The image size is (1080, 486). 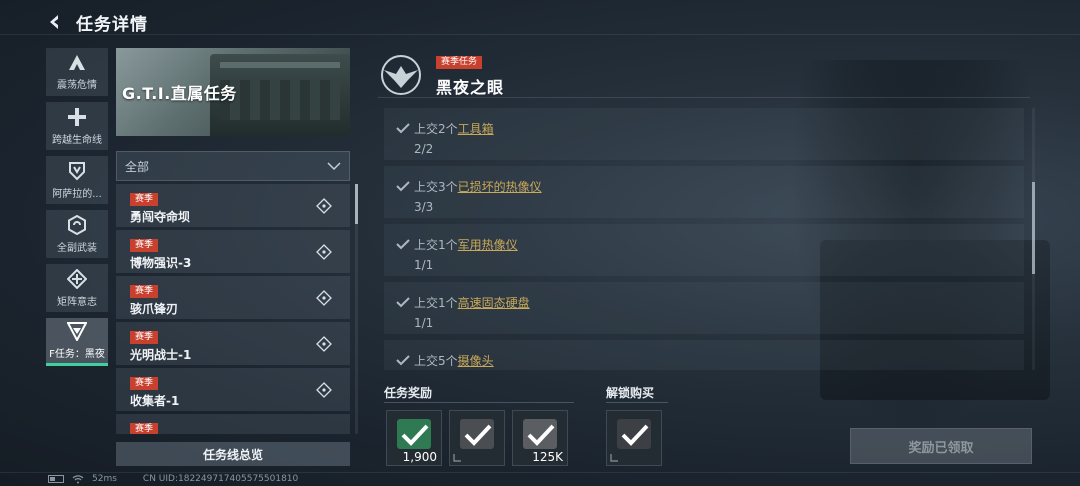 I want to click on objective-text: 上交1个高速固态硬盘, so click(x=472, y=302).